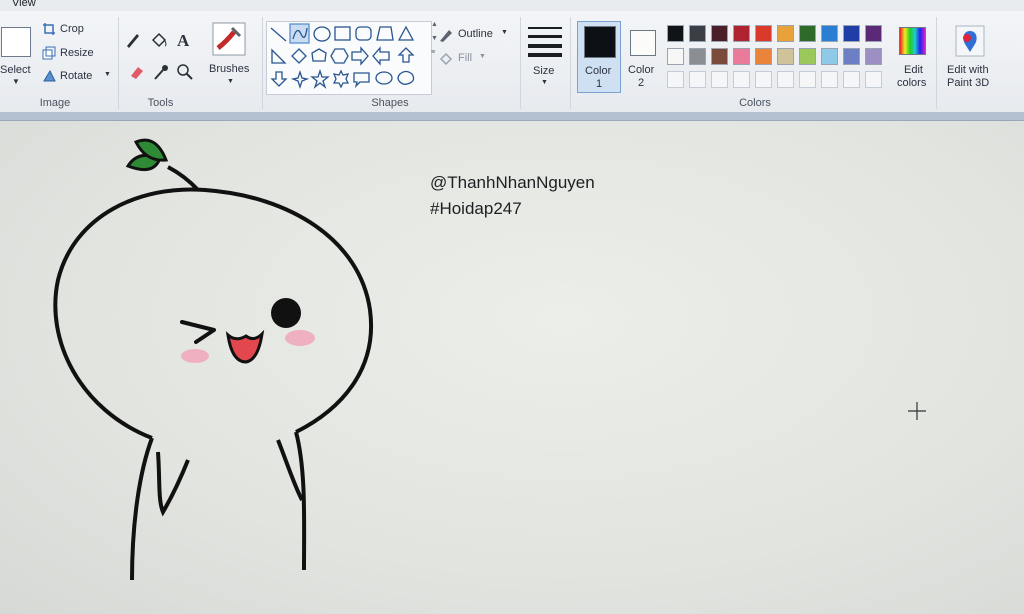 The image size is (1024, 614). I want to click on outline-label: Outline, so click(475, 34).